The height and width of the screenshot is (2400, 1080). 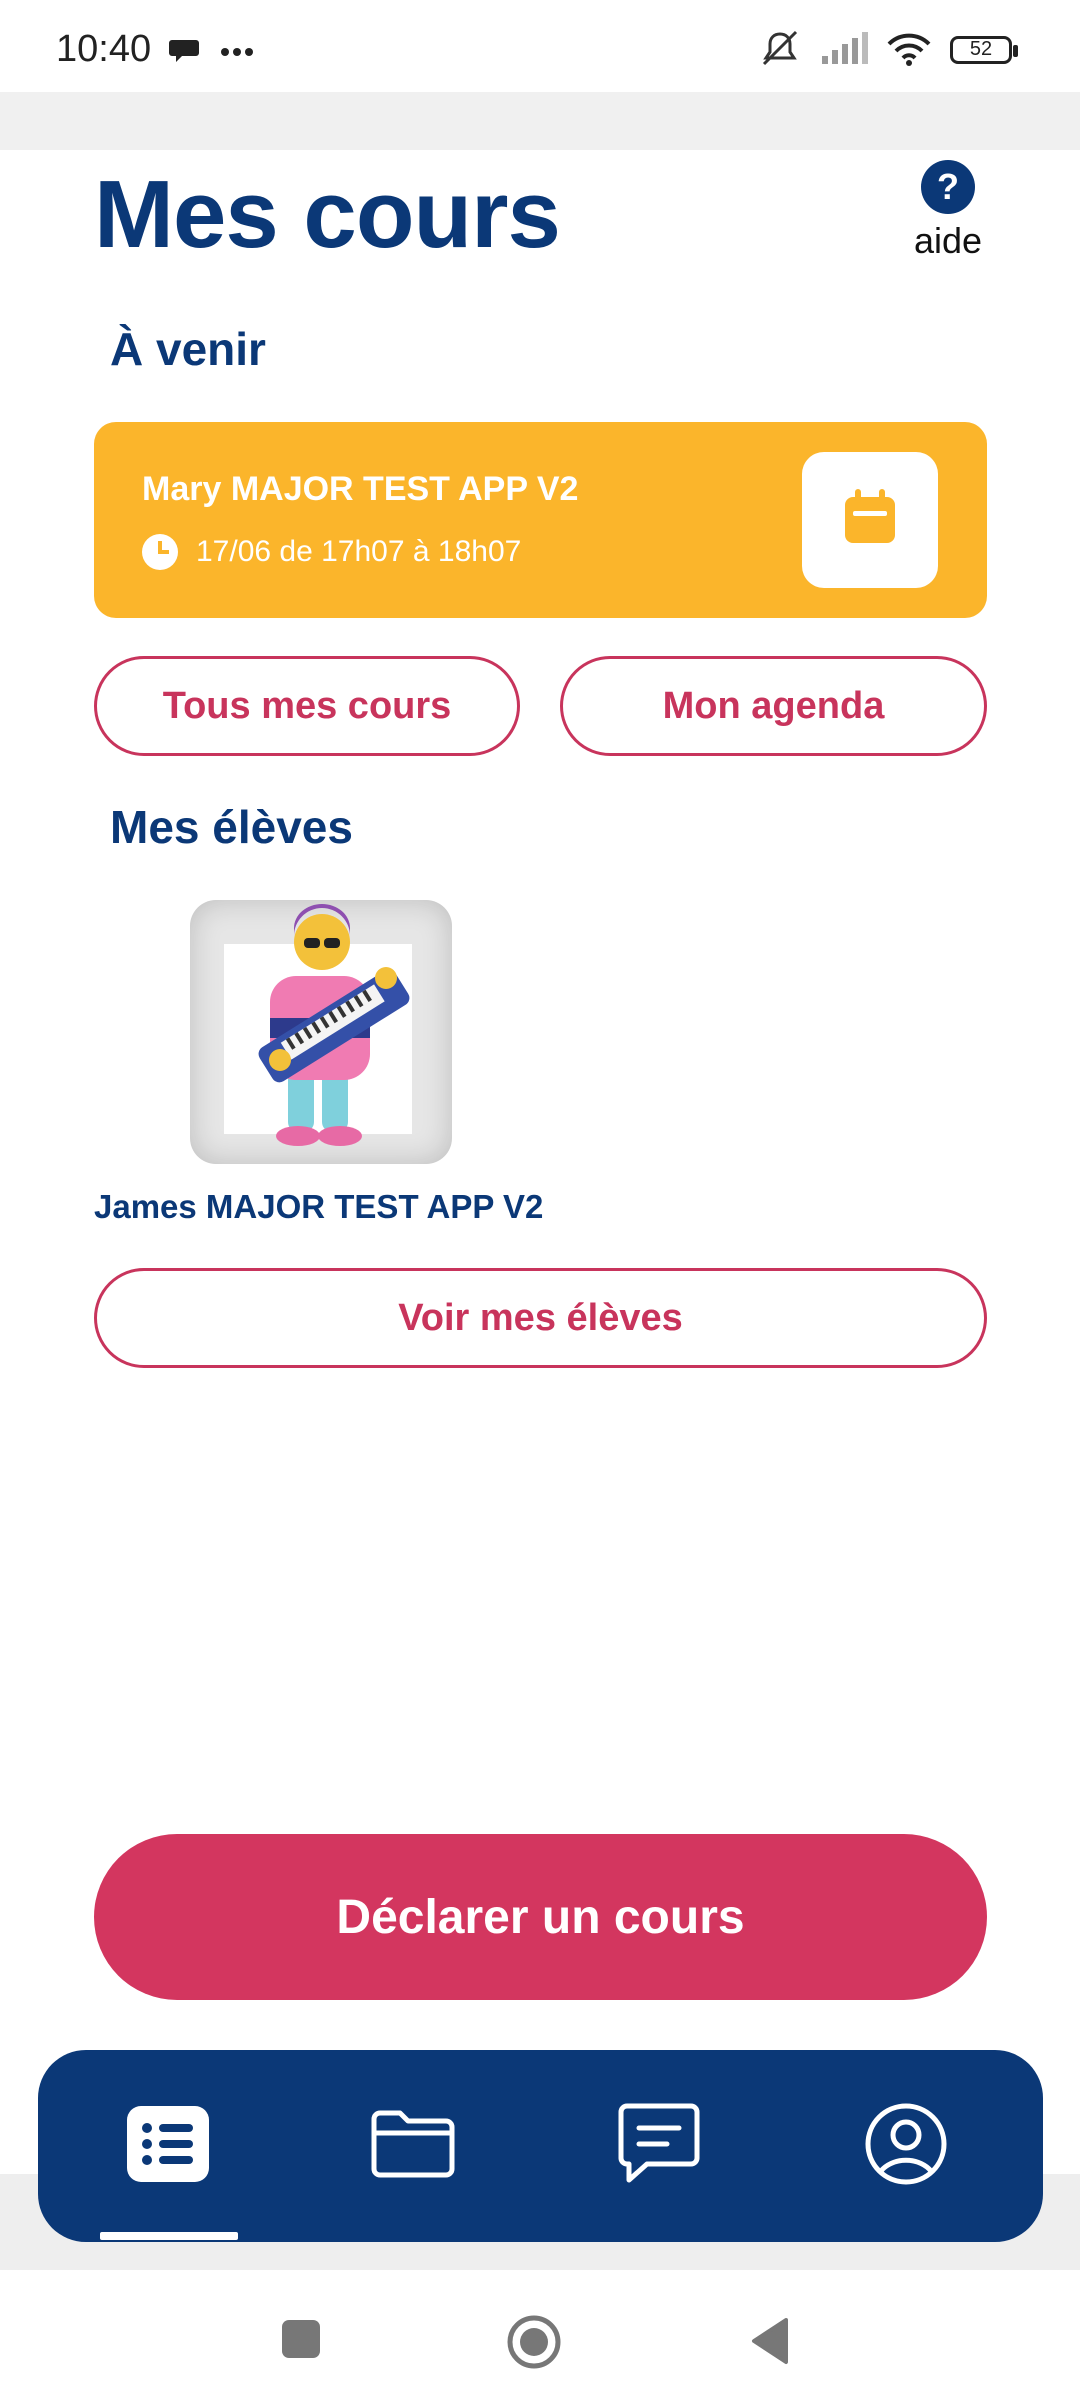 I want to click on students-section-title: Mes élèves, so click(x=231, y=827).